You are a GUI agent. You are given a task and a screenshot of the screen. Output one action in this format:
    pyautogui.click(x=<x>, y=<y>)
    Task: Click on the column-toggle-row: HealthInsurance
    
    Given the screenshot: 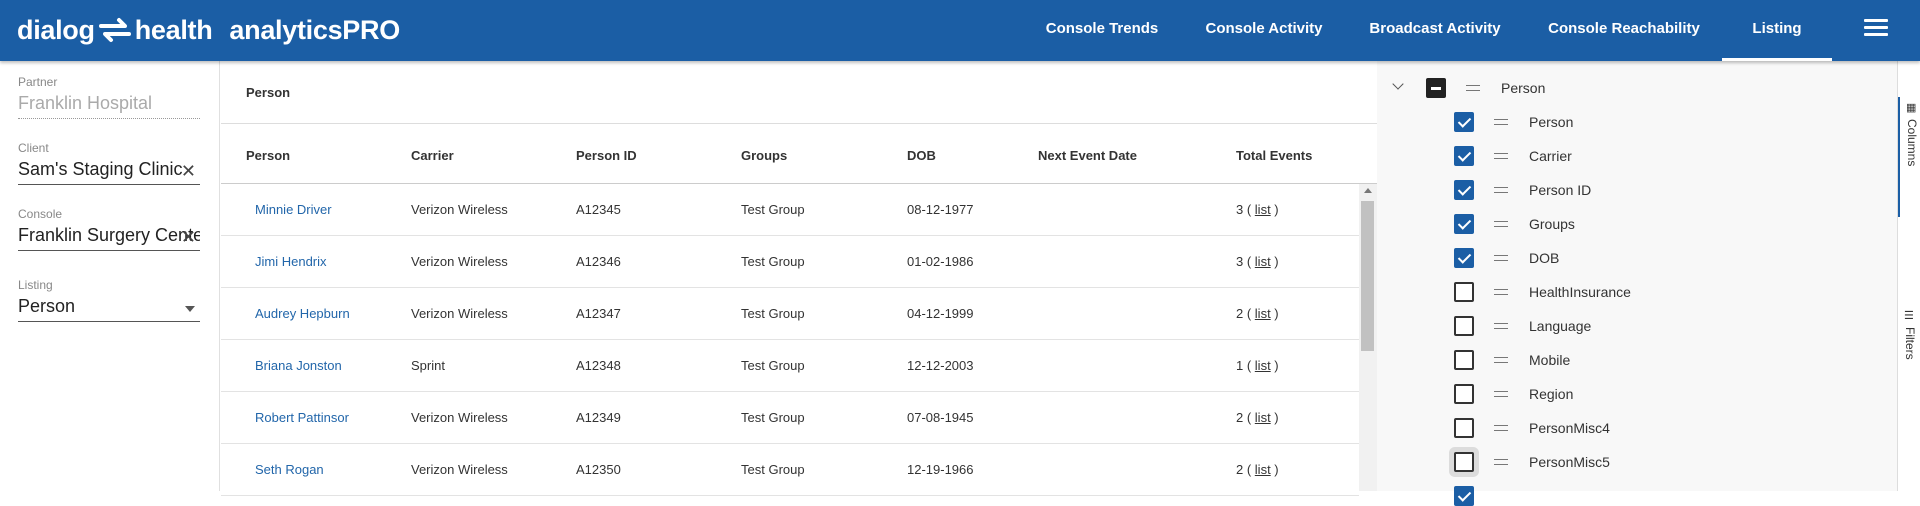 What is the action you would take?
    pyautogui.click(x=1627, y=292)
    